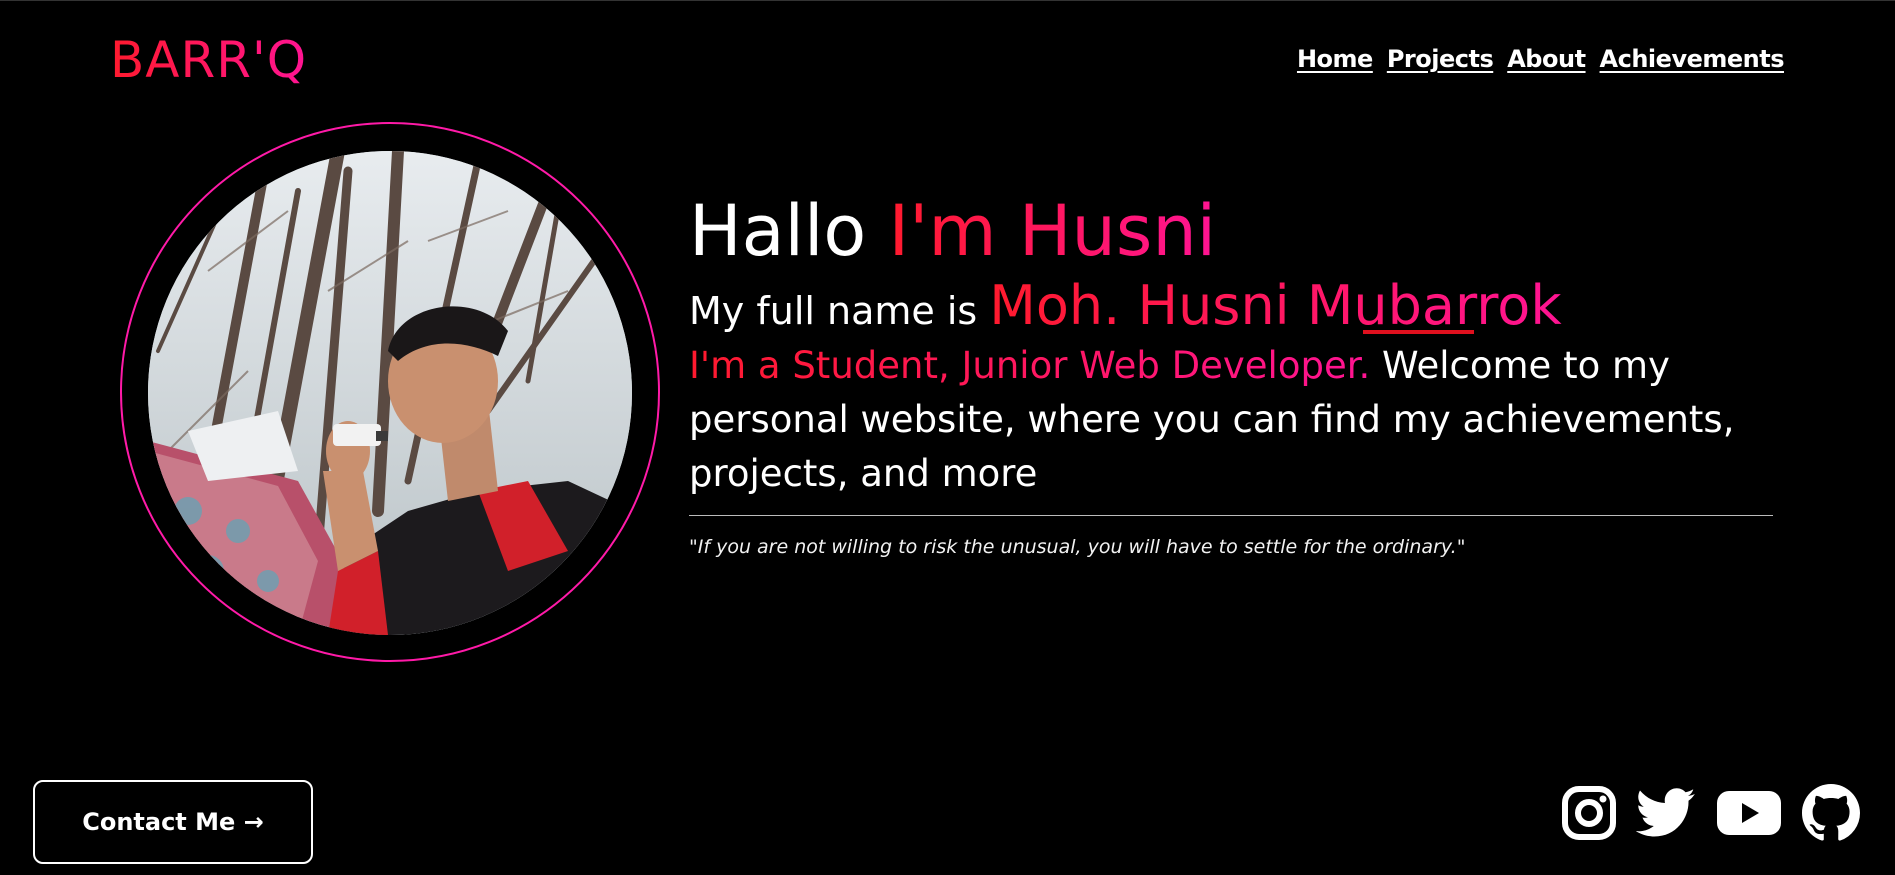 This screenshot has width=1895, height=875. Describe the element at coordinates (173, 822) in the screenshot. I see `contact-me-button: Contact Me →` at that location.